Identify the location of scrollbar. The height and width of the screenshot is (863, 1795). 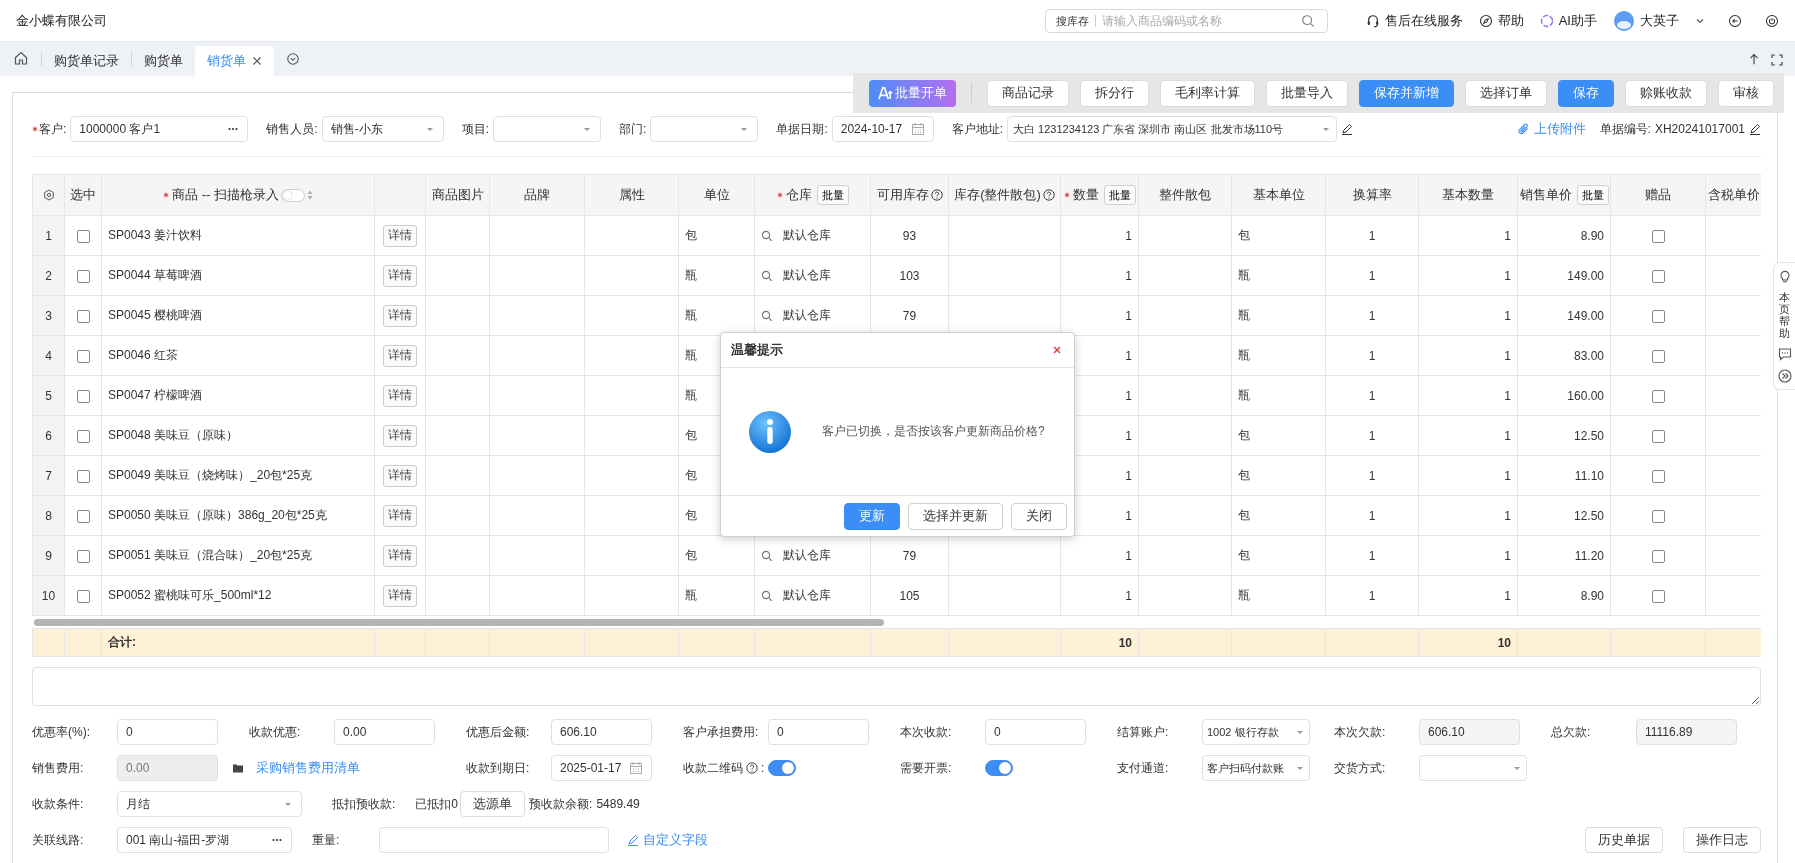
(459, 622).